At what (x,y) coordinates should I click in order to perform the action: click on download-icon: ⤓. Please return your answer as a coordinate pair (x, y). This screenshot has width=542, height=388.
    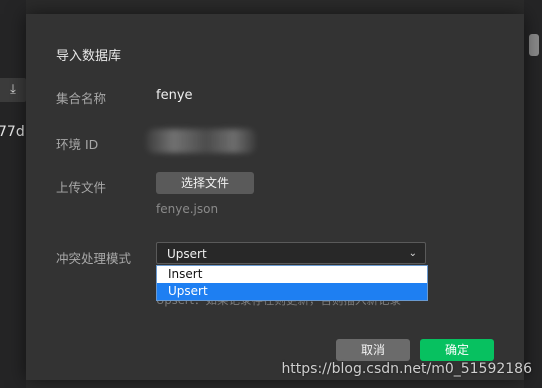
    Looking at the image, I should click on (13, 89).